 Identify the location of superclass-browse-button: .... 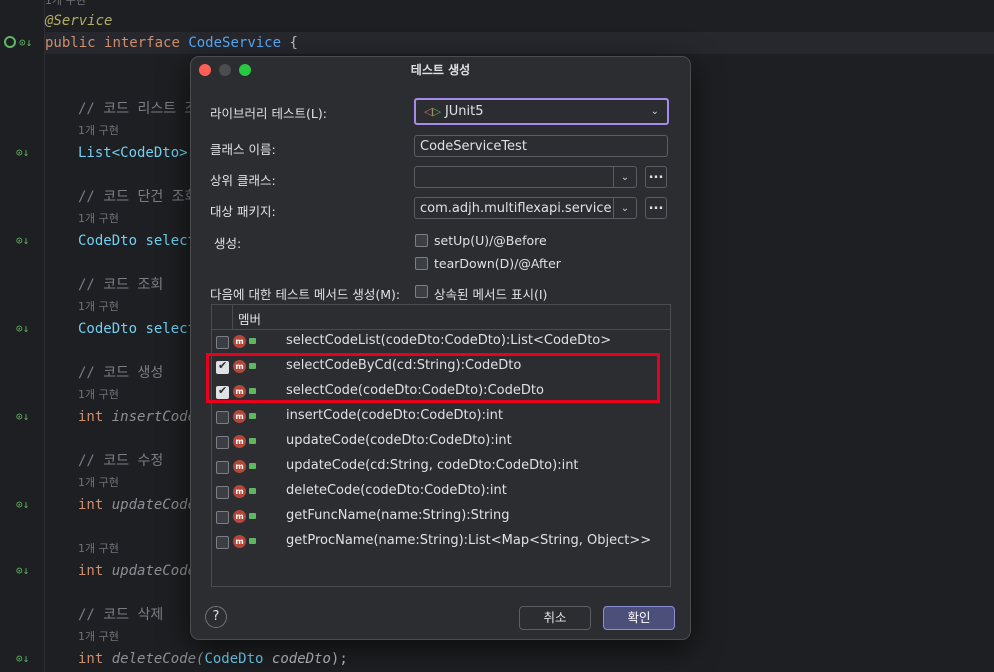
(656, 177).